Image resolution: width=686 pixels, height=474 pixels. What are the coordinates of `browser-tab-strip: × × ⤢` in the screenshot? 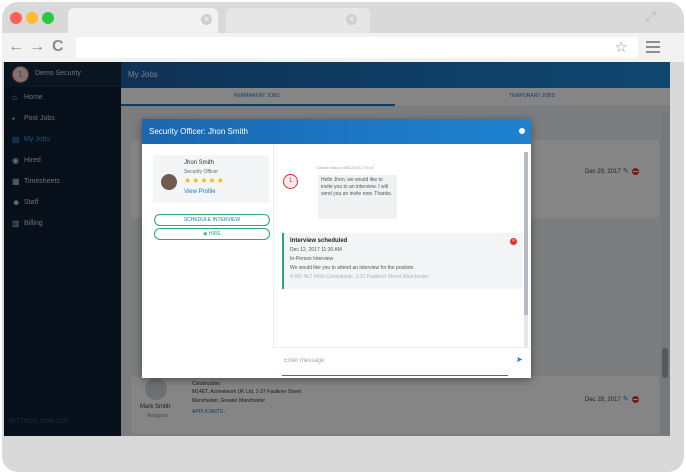 It's located at (343, 18).